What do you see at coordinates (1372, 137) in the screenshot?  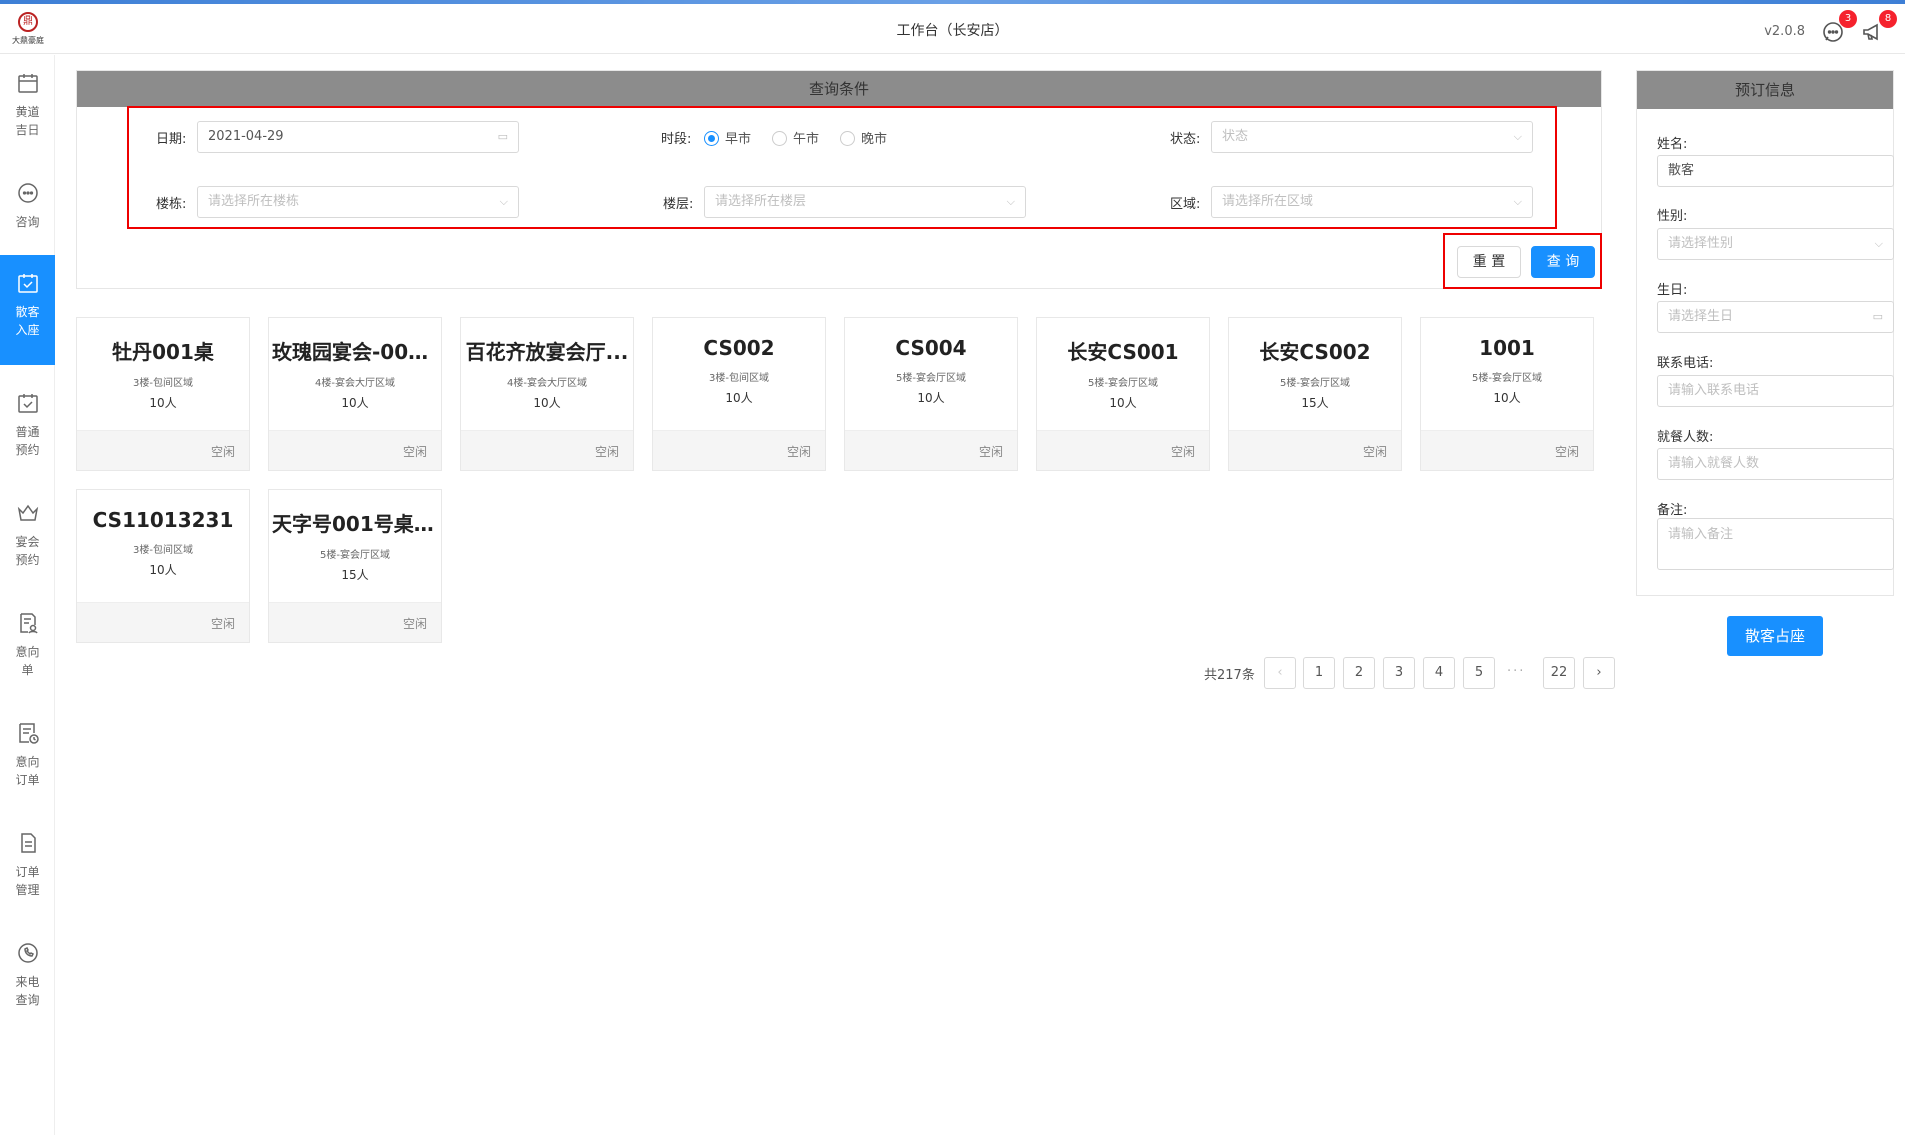 I see `status-select: 状态 ⌵` at bounding box center [1372, 137].